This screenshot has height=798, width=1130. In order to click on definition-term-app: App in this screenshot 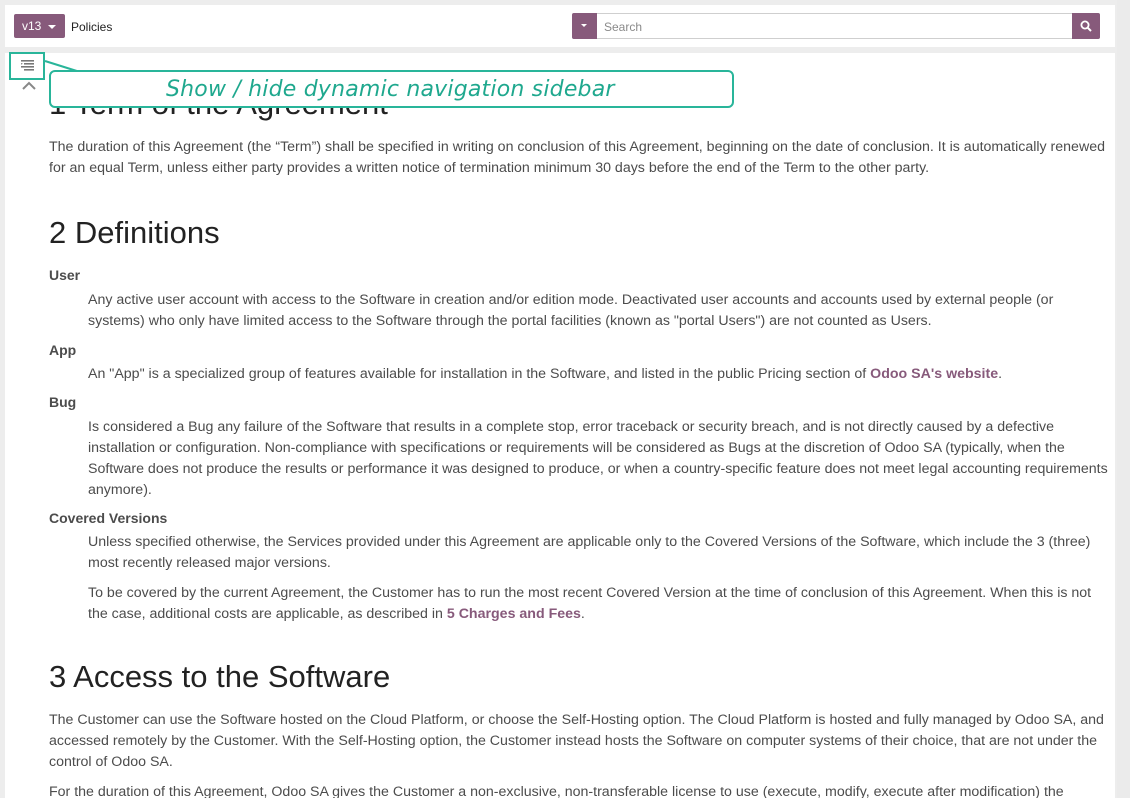, I will do `click(63, 350)`.